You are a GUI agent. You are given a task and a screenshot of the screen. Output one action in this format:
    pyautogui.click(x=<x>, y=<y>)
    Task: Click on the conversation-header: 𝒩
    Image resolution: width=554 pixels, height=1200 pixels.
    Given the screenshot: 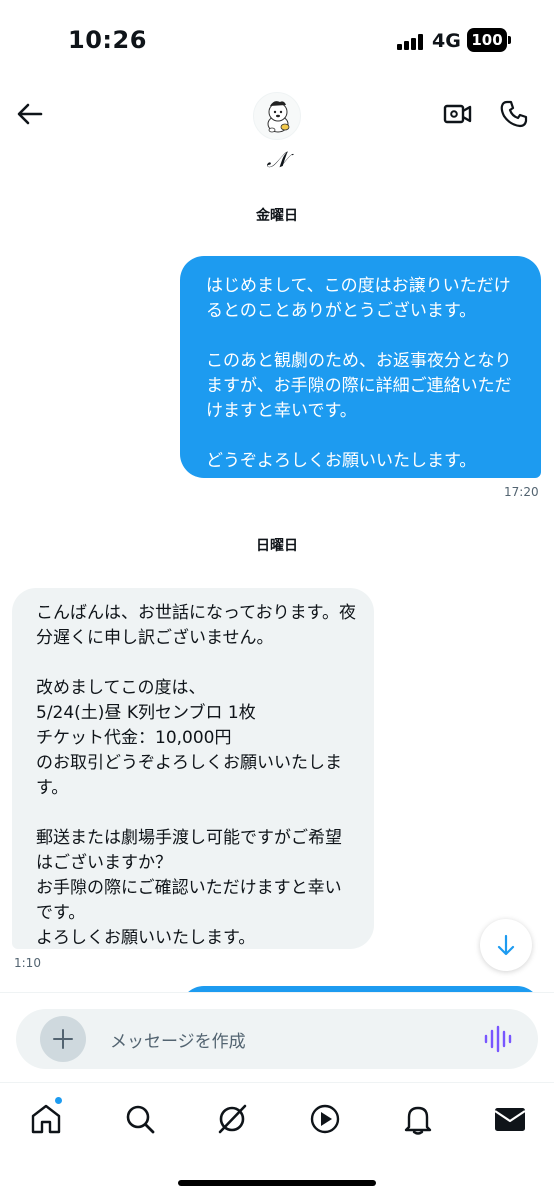 What is the action you would take?
    pyautogui.click(x=277, y=143)
    